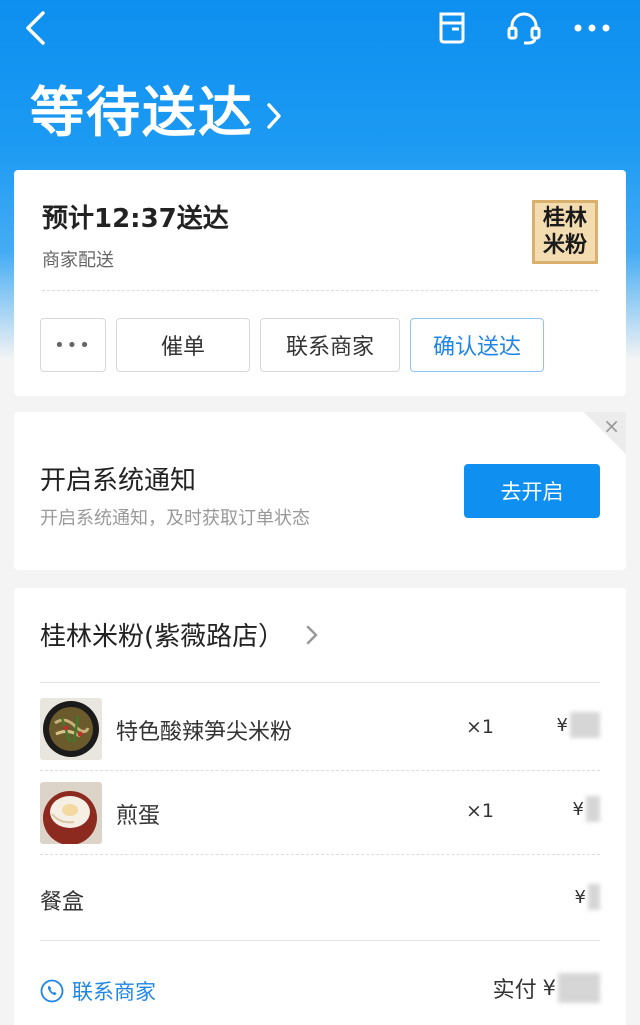  What do you see at coordinates (320, 729) in the screenshot?
I see `order-item-row: 特色酸辣笋尖米粉 ×1 ¥` at bounding box center [320, 729].